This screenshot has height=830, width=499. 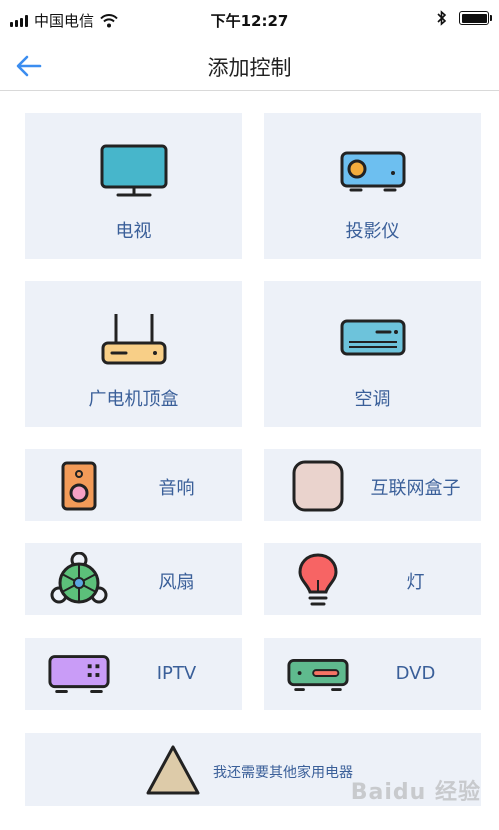 I want to click on device-label: 灯, so click(x=415, y=582).